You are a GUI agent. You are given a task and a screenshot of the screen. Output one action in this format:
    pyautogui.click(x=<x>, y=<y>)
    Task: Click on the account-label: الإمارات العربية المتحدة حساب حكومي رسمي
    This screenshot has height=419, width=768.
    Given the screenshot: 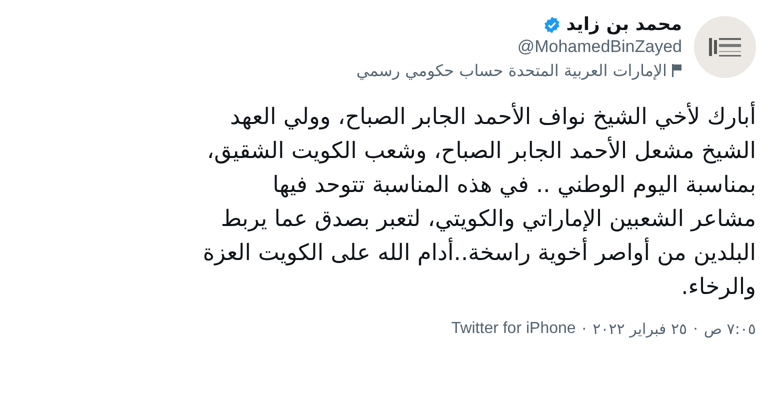 What is the action you would take?
    pyautogui.click(x=511, y=70)
    